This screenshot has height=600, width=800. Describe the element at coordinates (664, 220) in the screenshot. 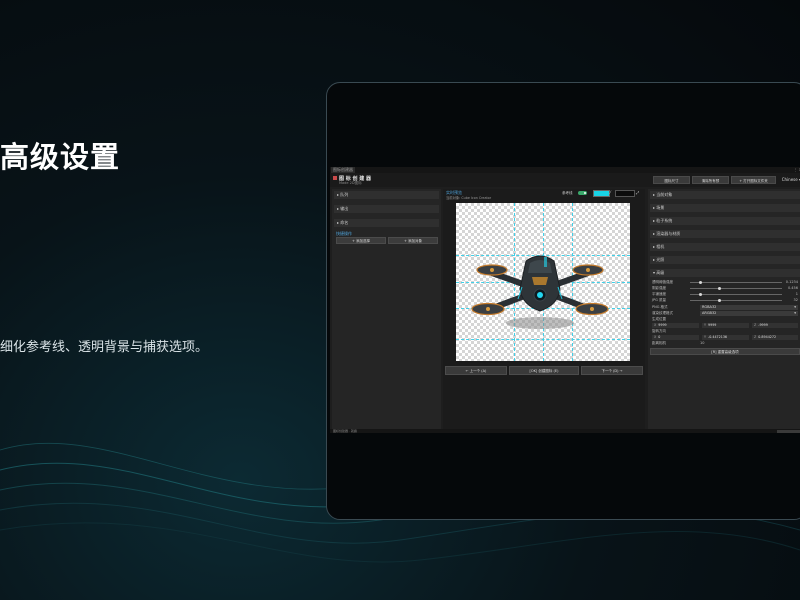

I see `section-label: 粒子系统` at that location.